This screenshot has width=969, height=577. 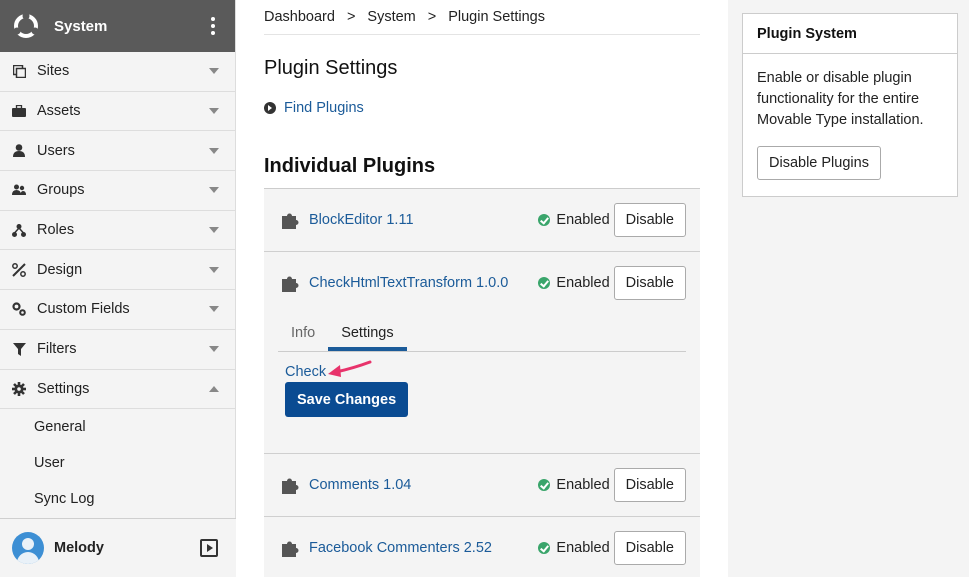 What do you see at coordinates (117, 427) in the screenshot?
I see `sidebar-subitem-general: General` at bounding box center [117, 427].